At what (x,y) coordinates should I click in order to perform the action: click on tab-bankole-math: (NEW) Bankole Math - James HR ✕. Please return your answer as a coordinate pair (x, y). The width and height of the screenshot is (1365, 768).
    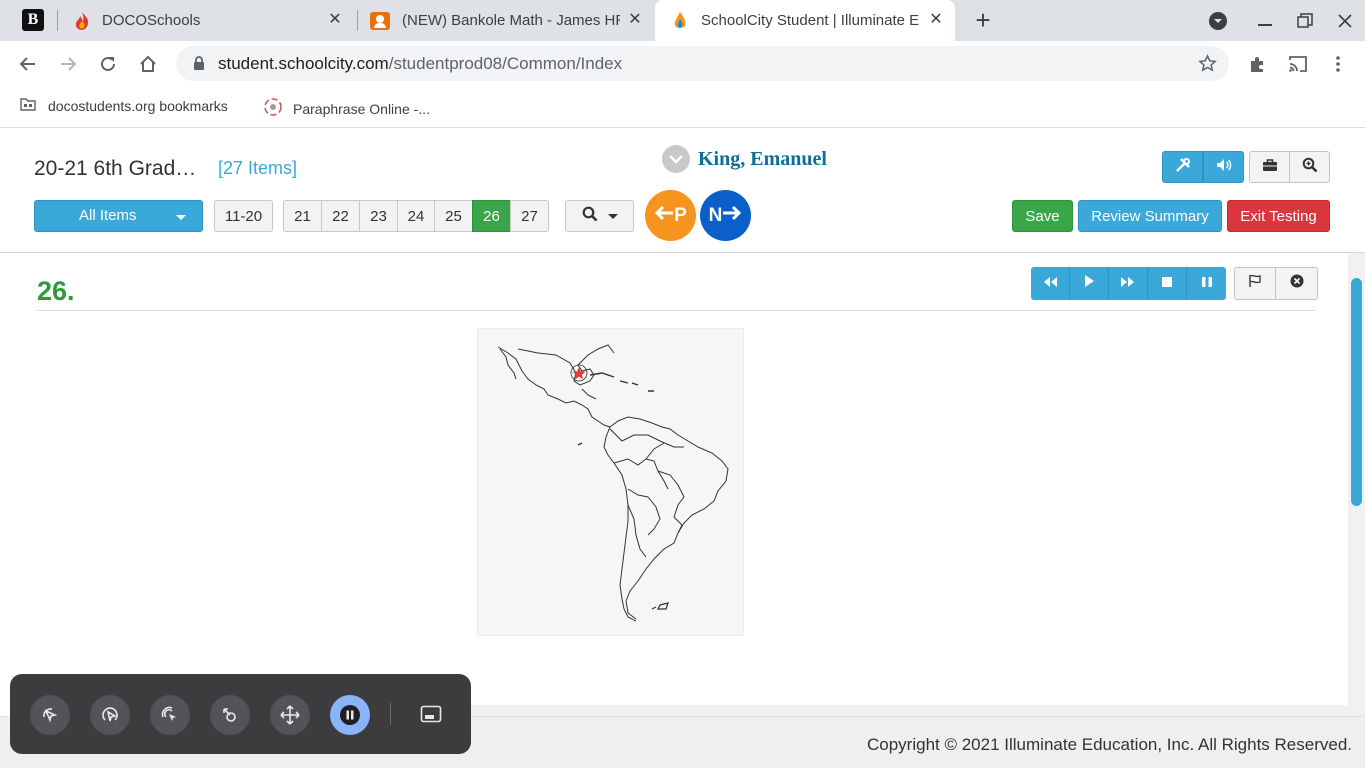
    Looking at the image, I should click on (507, 20).